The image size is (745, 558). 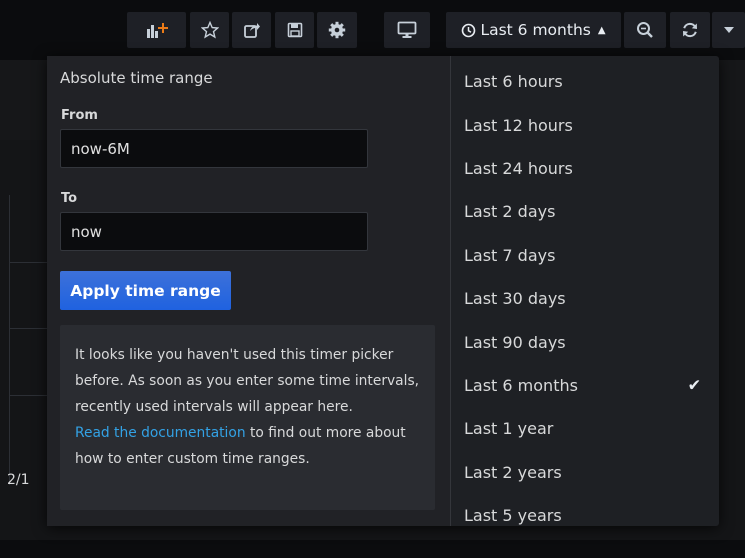 I want to click on save-icon, so click(x=295, y=30).